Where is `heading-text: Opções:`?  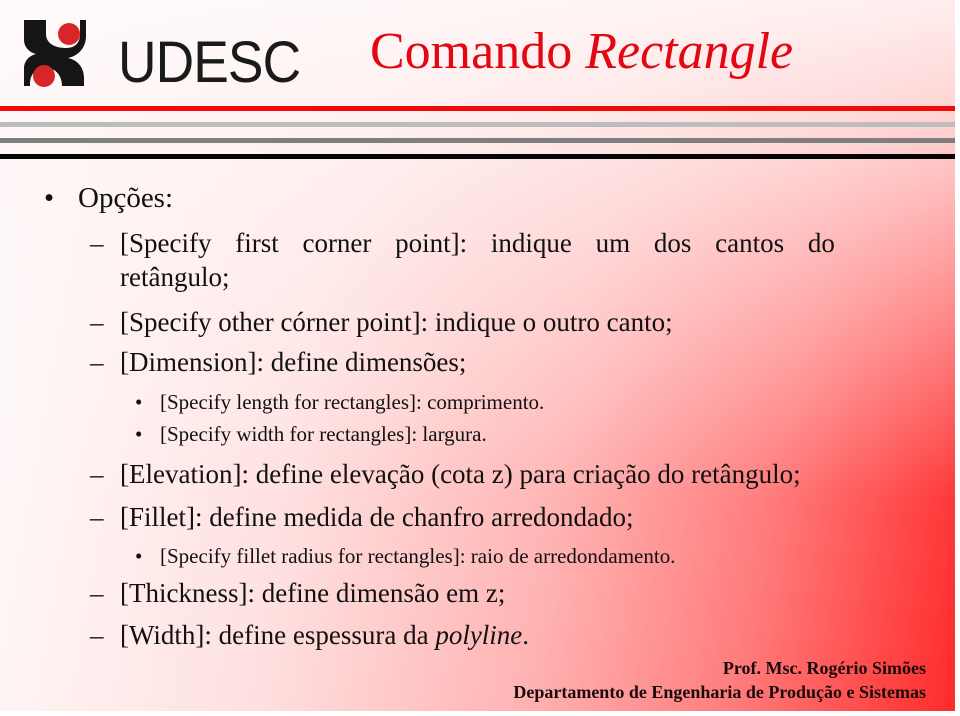 heading-text: Opções: is located at coordinates (126, 198).